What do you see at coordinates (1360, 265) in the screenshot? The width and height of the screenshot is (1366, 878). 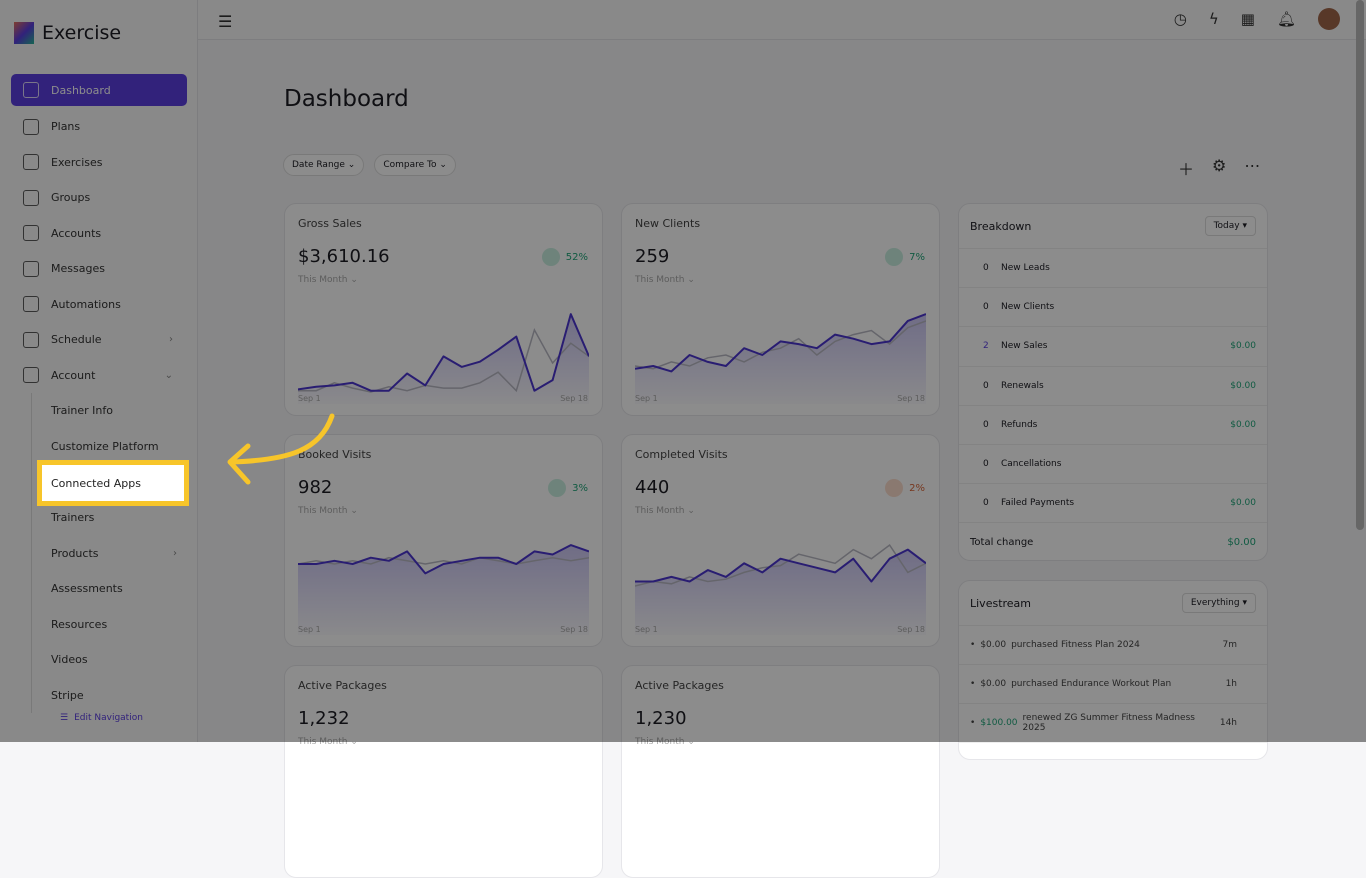 I see `page-scrollbar` at bounding box center [1360, 265].